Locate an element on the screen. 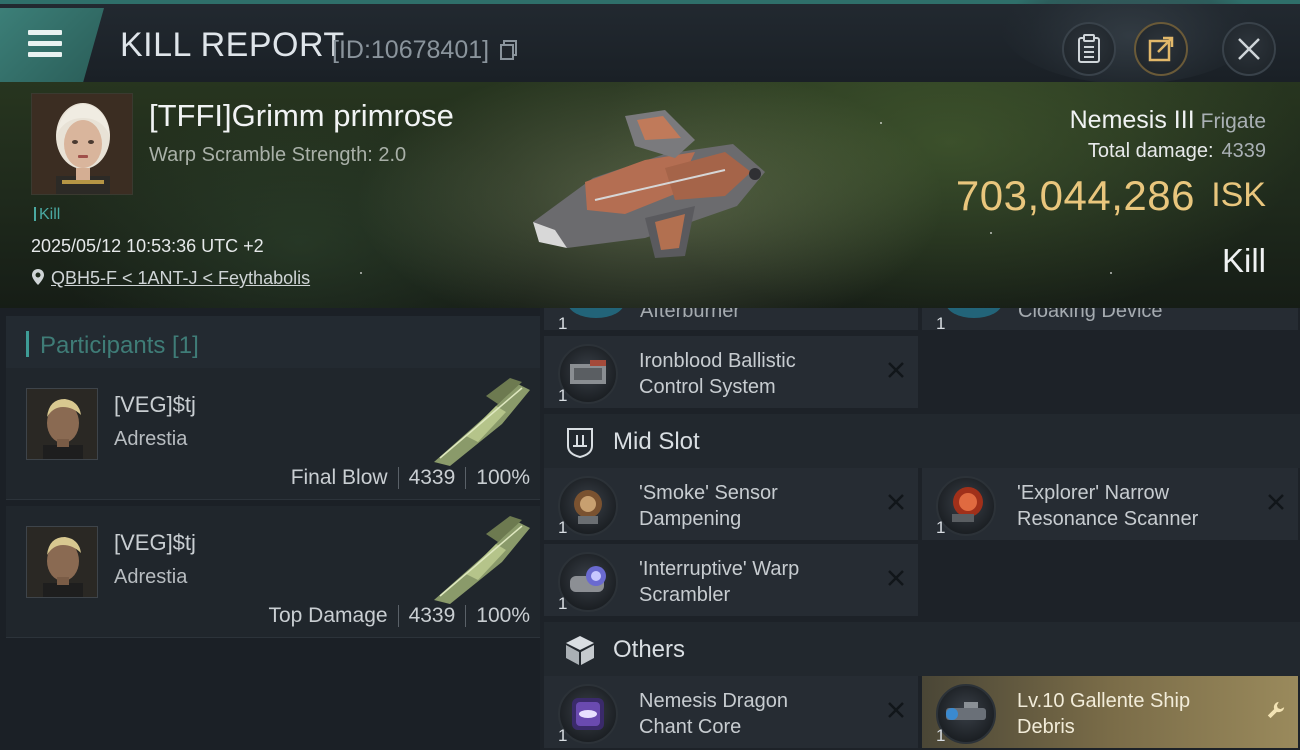  module-name-line: Dampening is located at coordinates (690, 519).